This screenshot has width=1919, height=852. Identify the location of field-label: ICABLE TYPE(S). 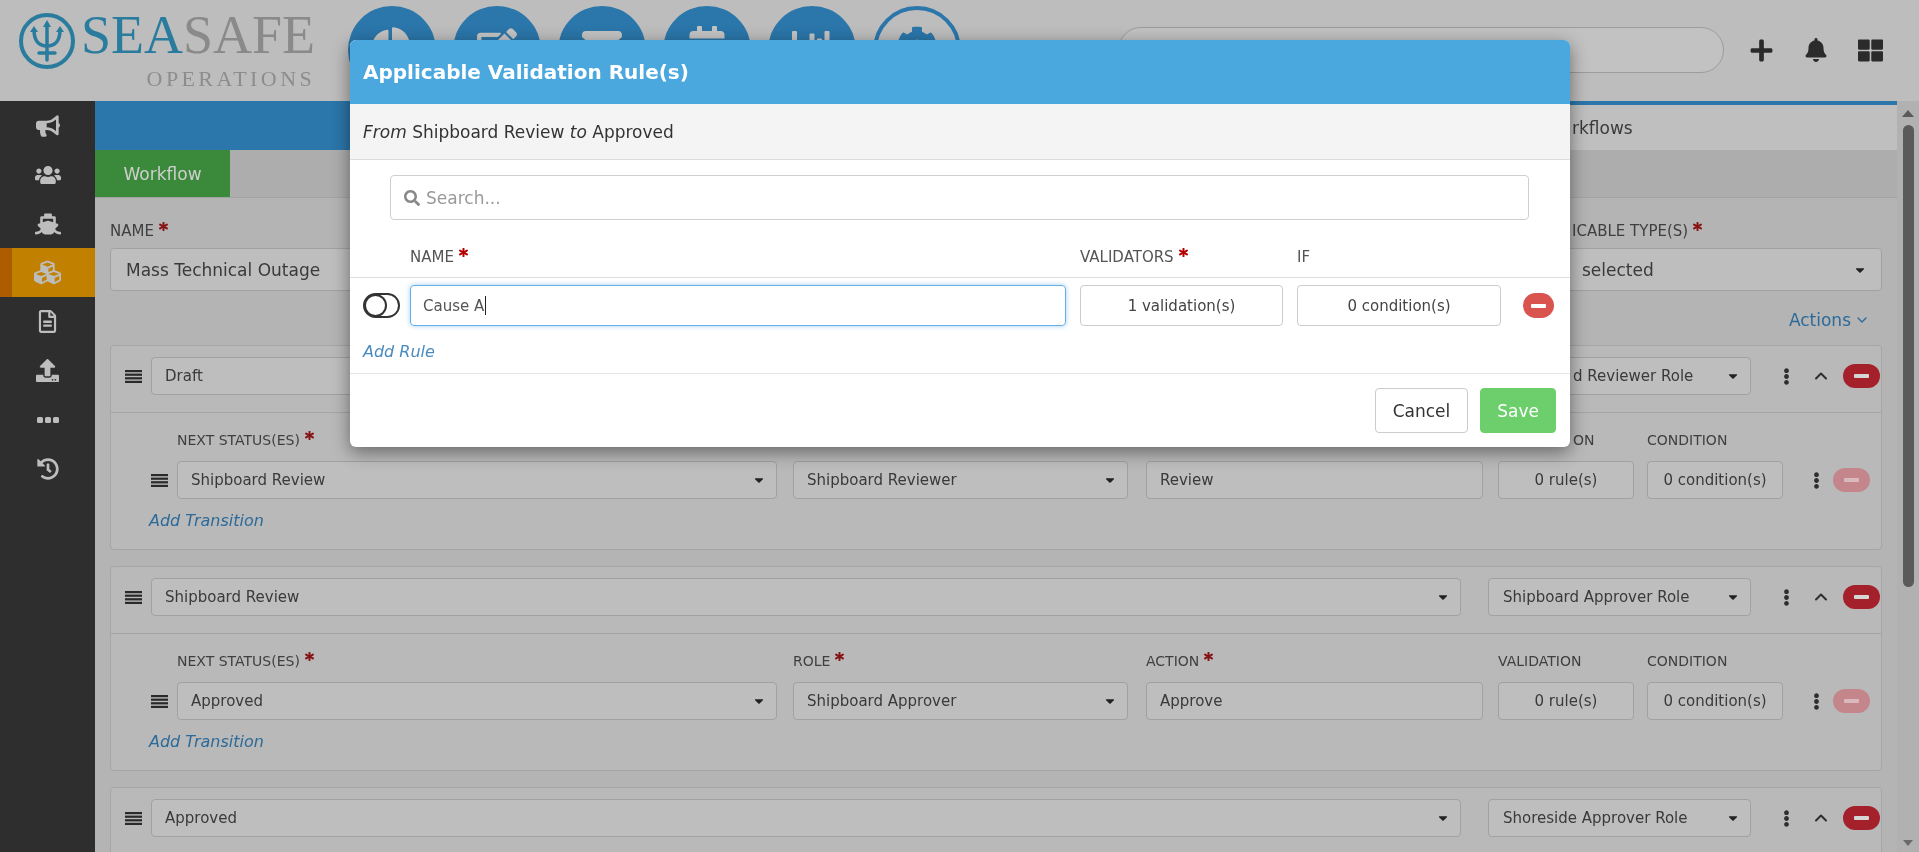
(1630, 231).